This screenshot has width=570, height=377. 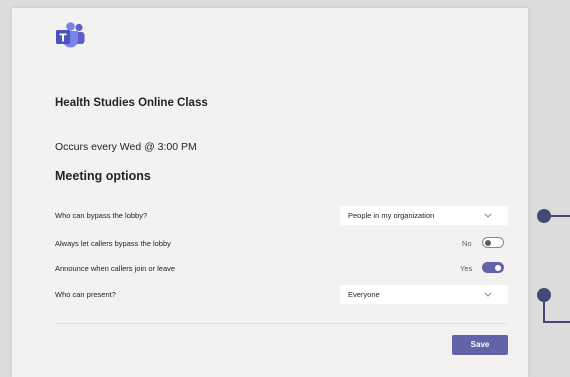 I want to click on teams-logo-icon, so click(x=70, y=35).